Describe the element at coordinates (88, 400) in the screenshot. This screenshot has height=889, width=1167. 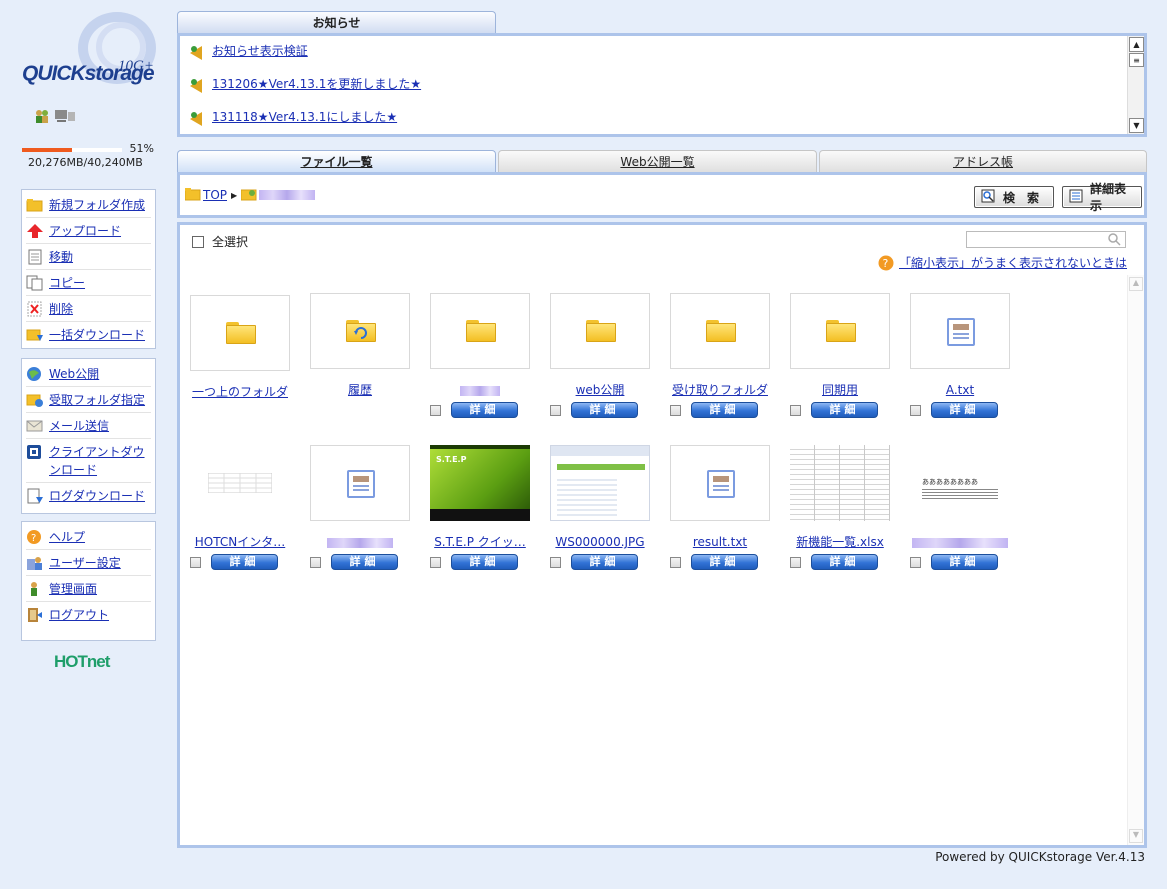
I see `menu-receive-folder: 受取フォルダ指定` at that location.